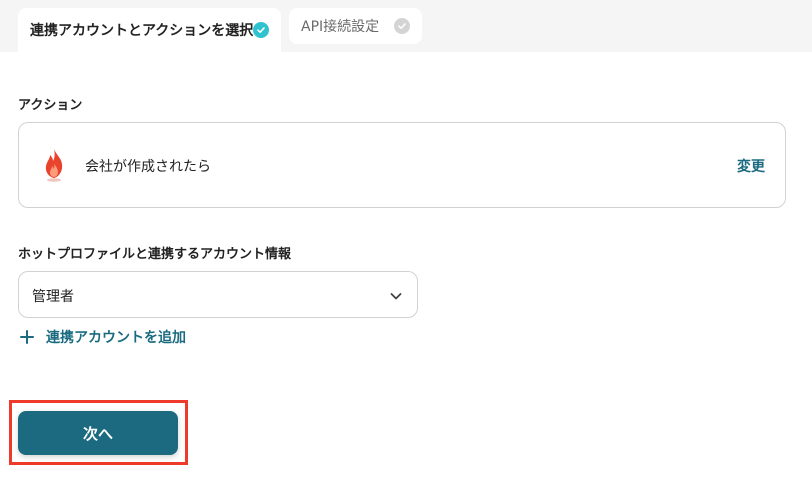  What do you see at coordinates (116, 338) in the screenshot?
I see `add-account-label: 連携アカウントを追加` at bounding box center [116, 338].